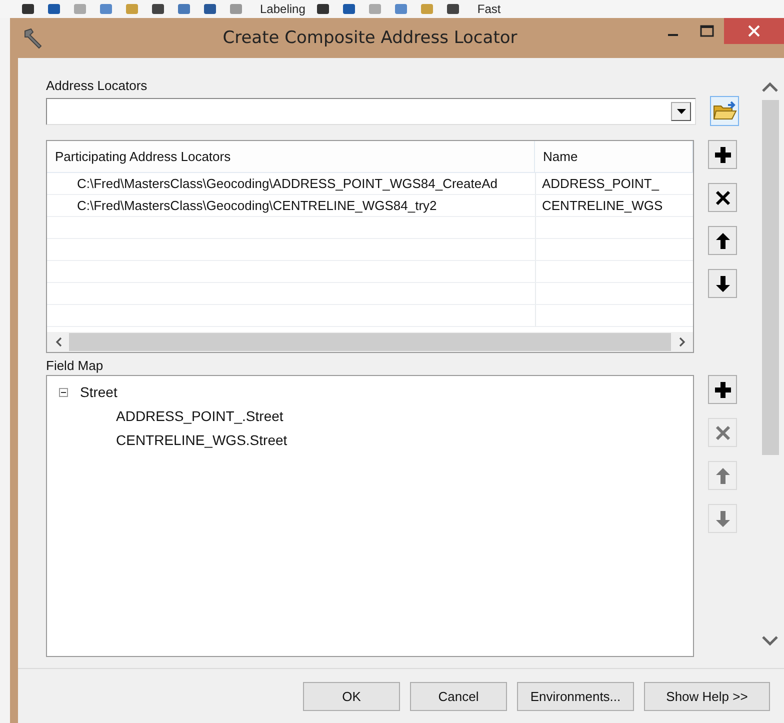 The width and height of the screenshot is (784, 723). Describe the element at coordinates (200, 416) in the screenshot. I see `tree-item: ADDRESS_POINT_.Street` at that location.